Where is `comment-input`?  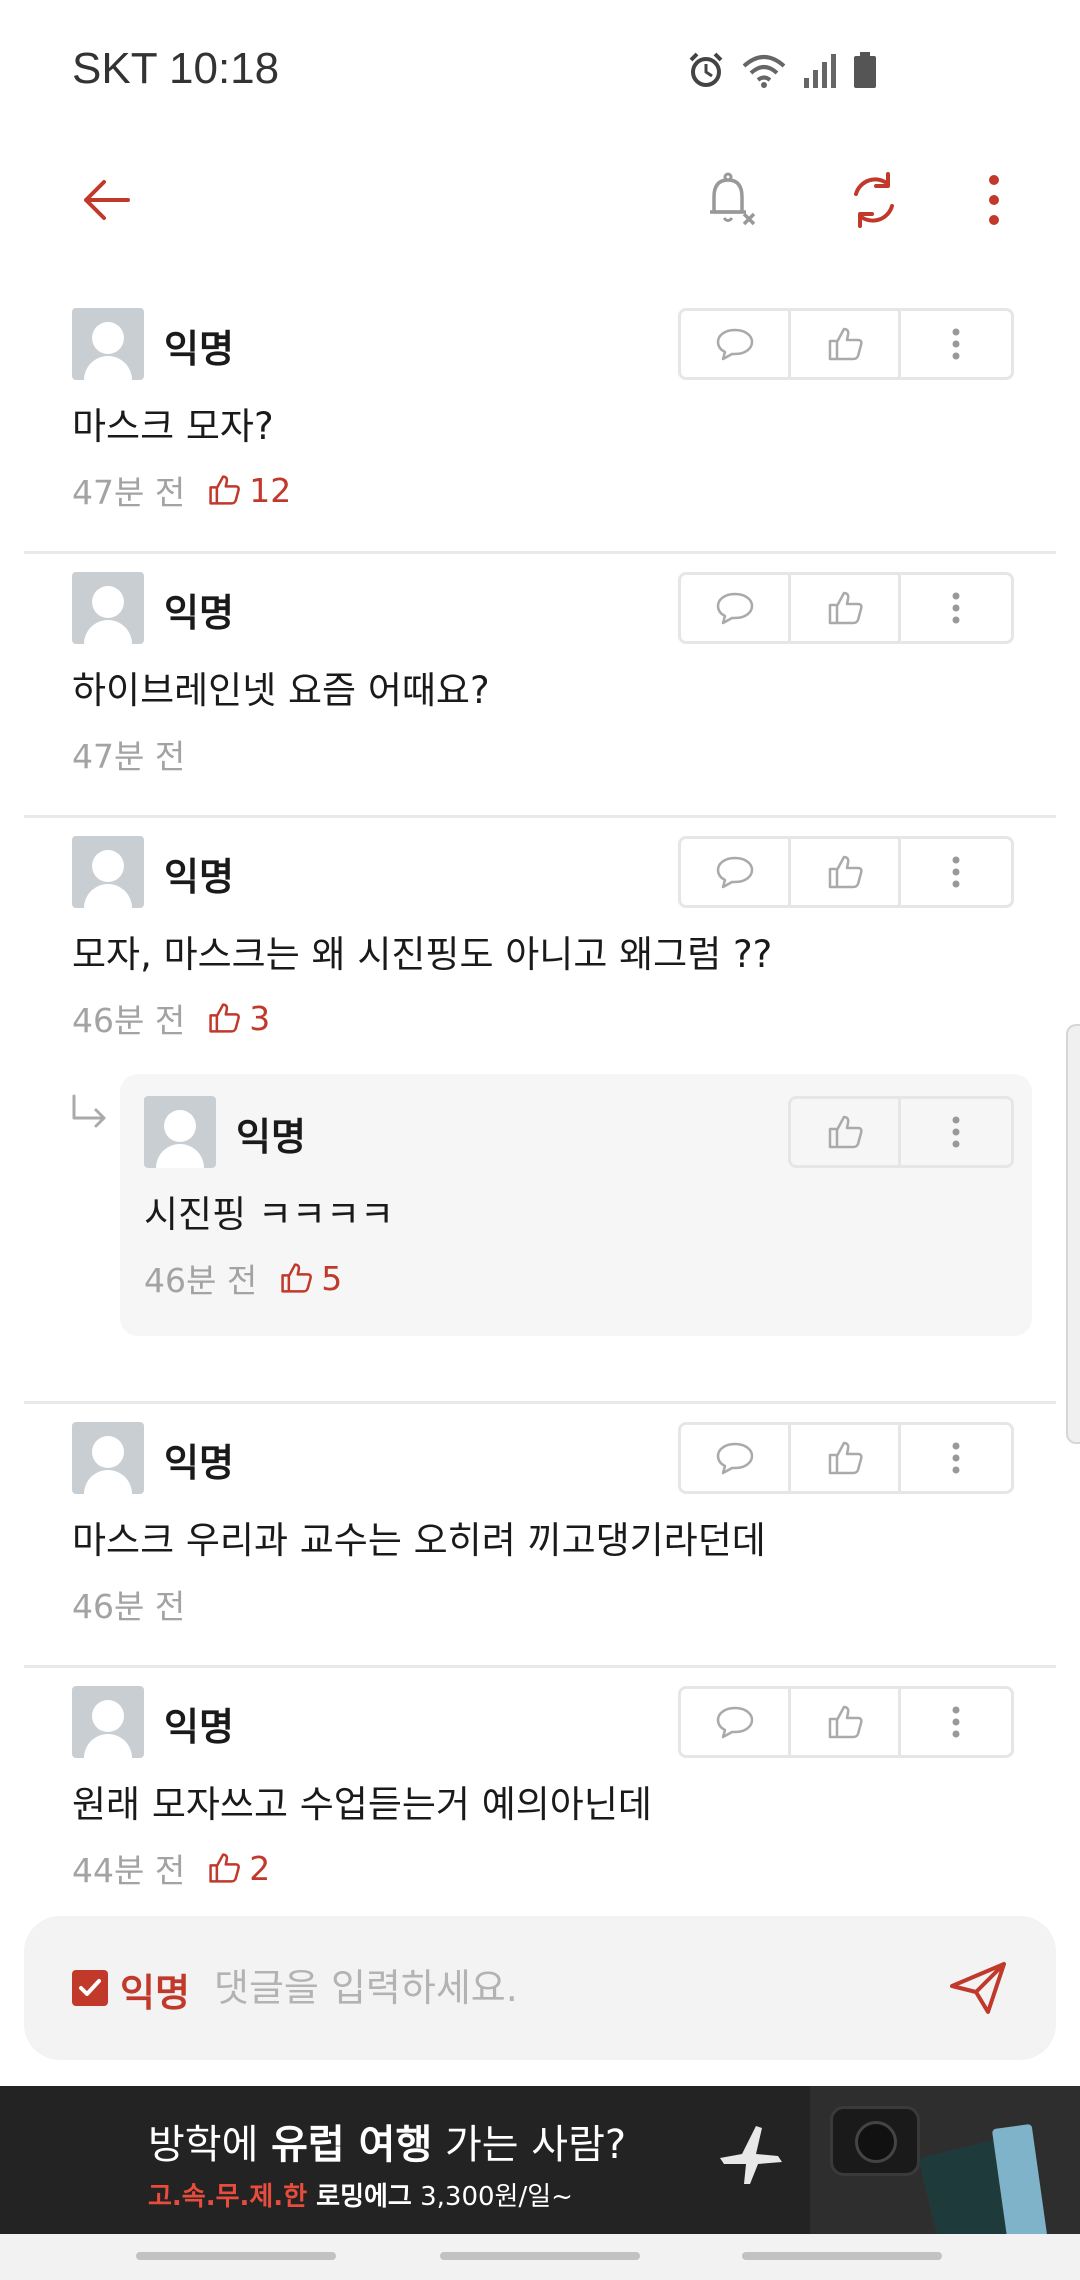 comment-input is located at coordinates (579, 1988).